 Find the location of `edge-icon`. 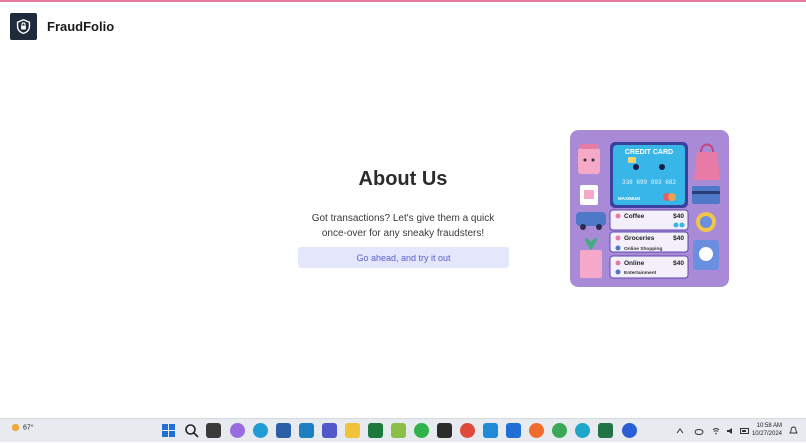

edge-icon is located at coordinates (260, 430).